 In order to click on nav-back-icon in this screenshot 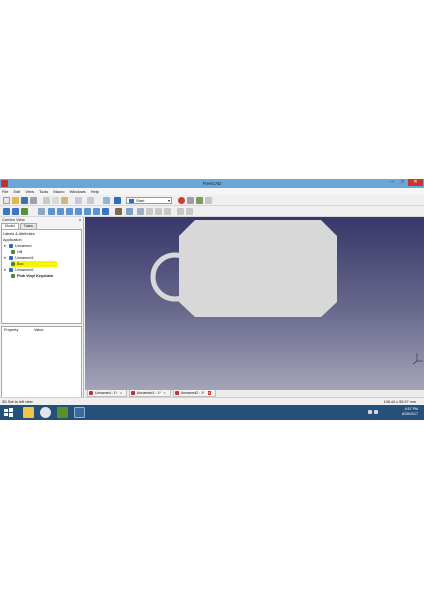, I will do `click(149, 211)`.